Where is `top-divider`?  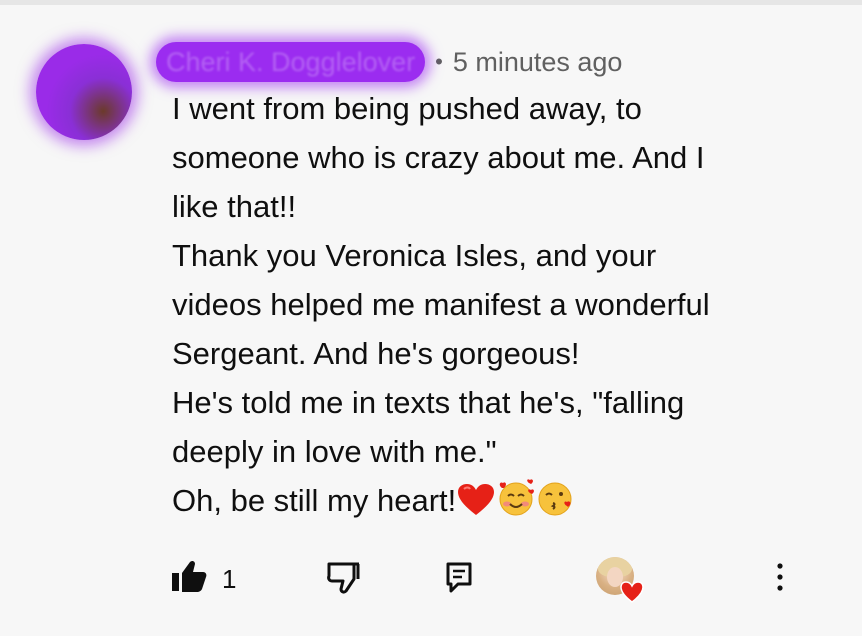
top-divider is located at coordinates (431, 2).